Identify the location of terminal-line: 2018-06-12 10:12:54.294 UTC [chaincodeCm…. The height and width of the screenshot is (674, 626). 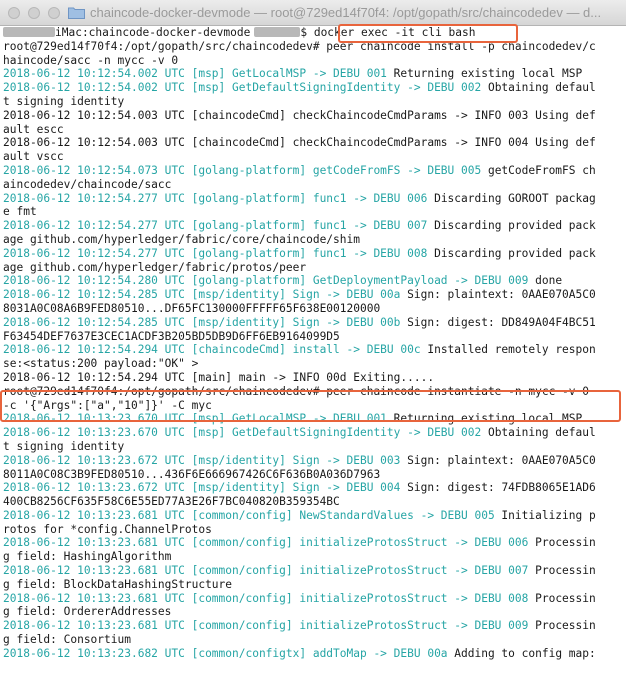
(314, 350).